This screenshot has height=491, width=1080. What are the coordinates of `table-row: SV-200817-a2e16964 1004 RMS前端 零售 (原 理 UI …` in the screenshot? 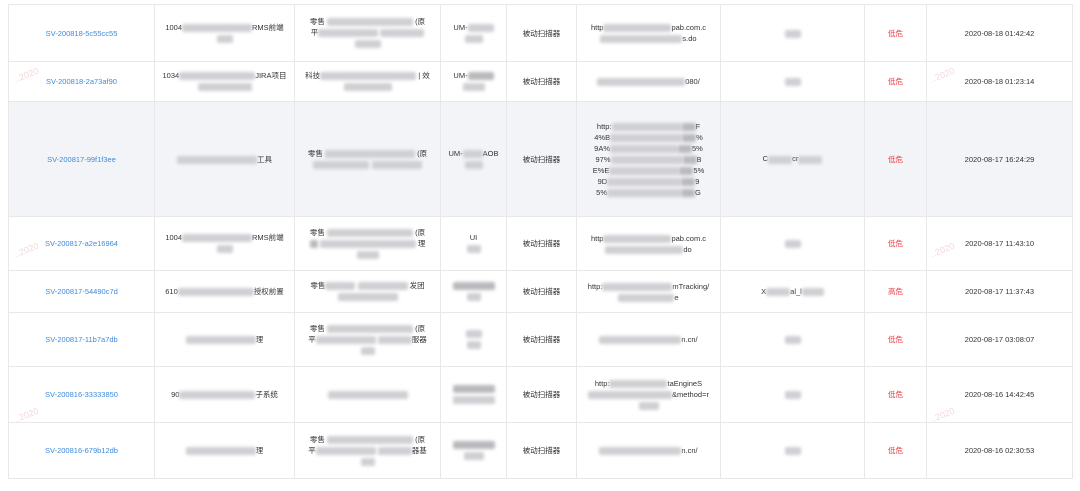 It's located at (540, 243).